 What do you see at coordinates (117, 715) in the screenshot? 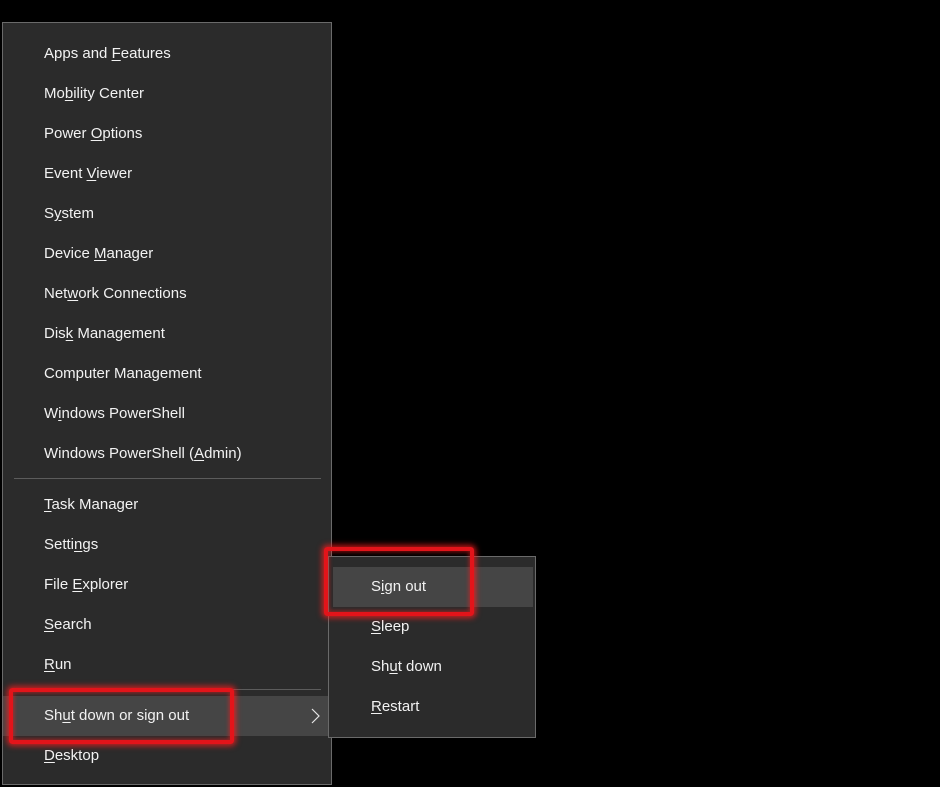
I see `menu-item-label: Shut down or sign out` at bounding box center [117, 715].